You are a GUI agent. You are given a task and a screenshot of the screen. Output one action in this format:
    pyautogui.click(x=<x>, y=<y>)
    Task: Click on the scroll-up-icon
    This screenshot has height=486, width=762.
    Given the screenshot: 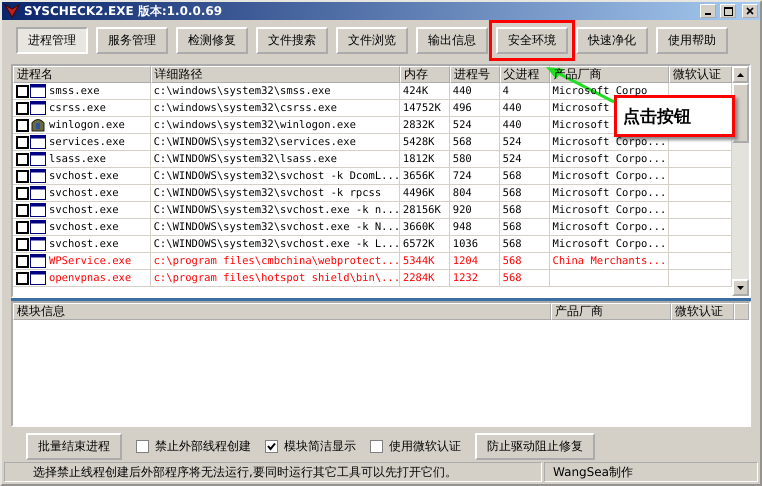 What is the action you would take?
    pyautogui.click(x=740, y=74)
    